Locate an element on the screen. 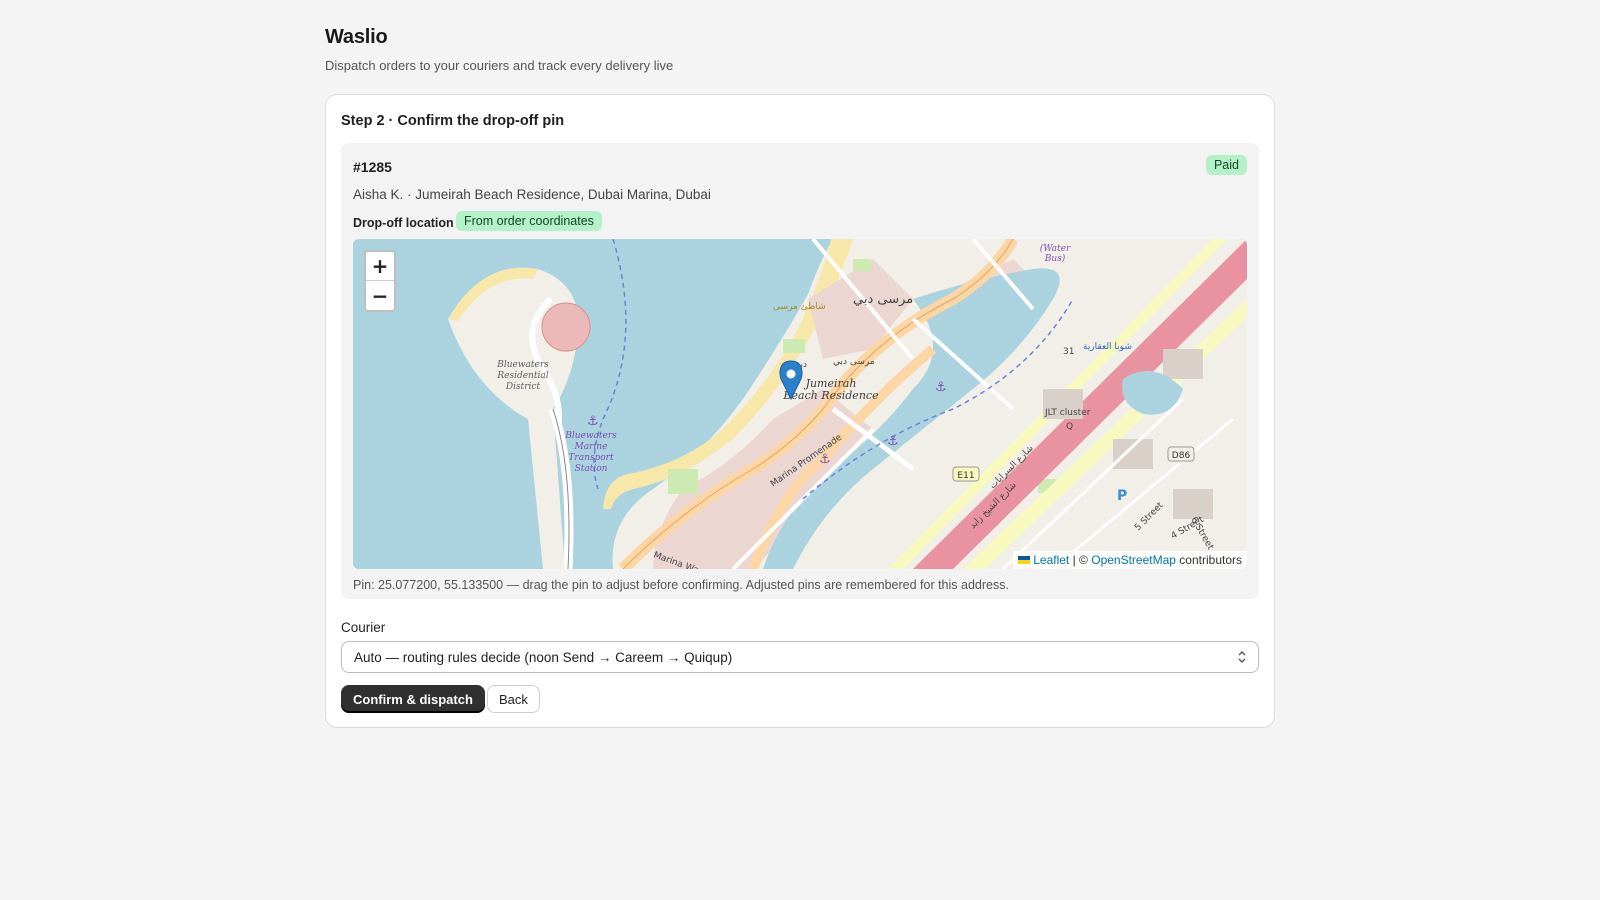  svg-text: E11 is located at coordinates (965, 476).